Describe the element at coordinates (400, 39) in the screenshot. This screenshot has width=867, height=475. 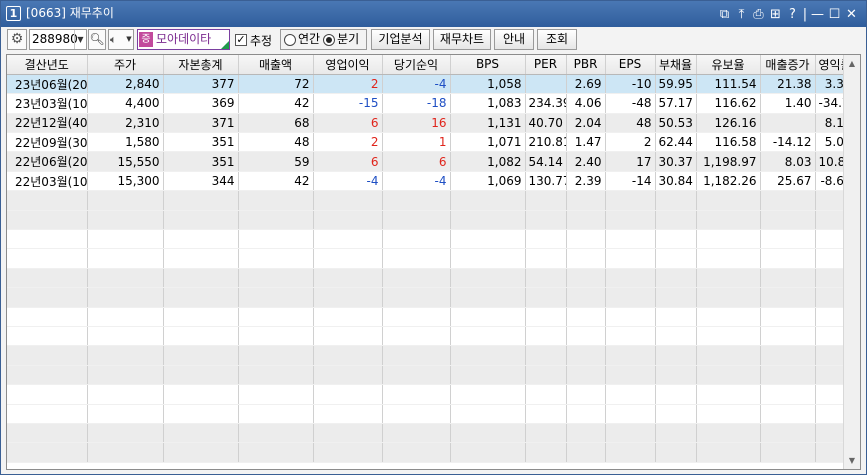
I see `company-analysis-button: 기업분석` at that location.